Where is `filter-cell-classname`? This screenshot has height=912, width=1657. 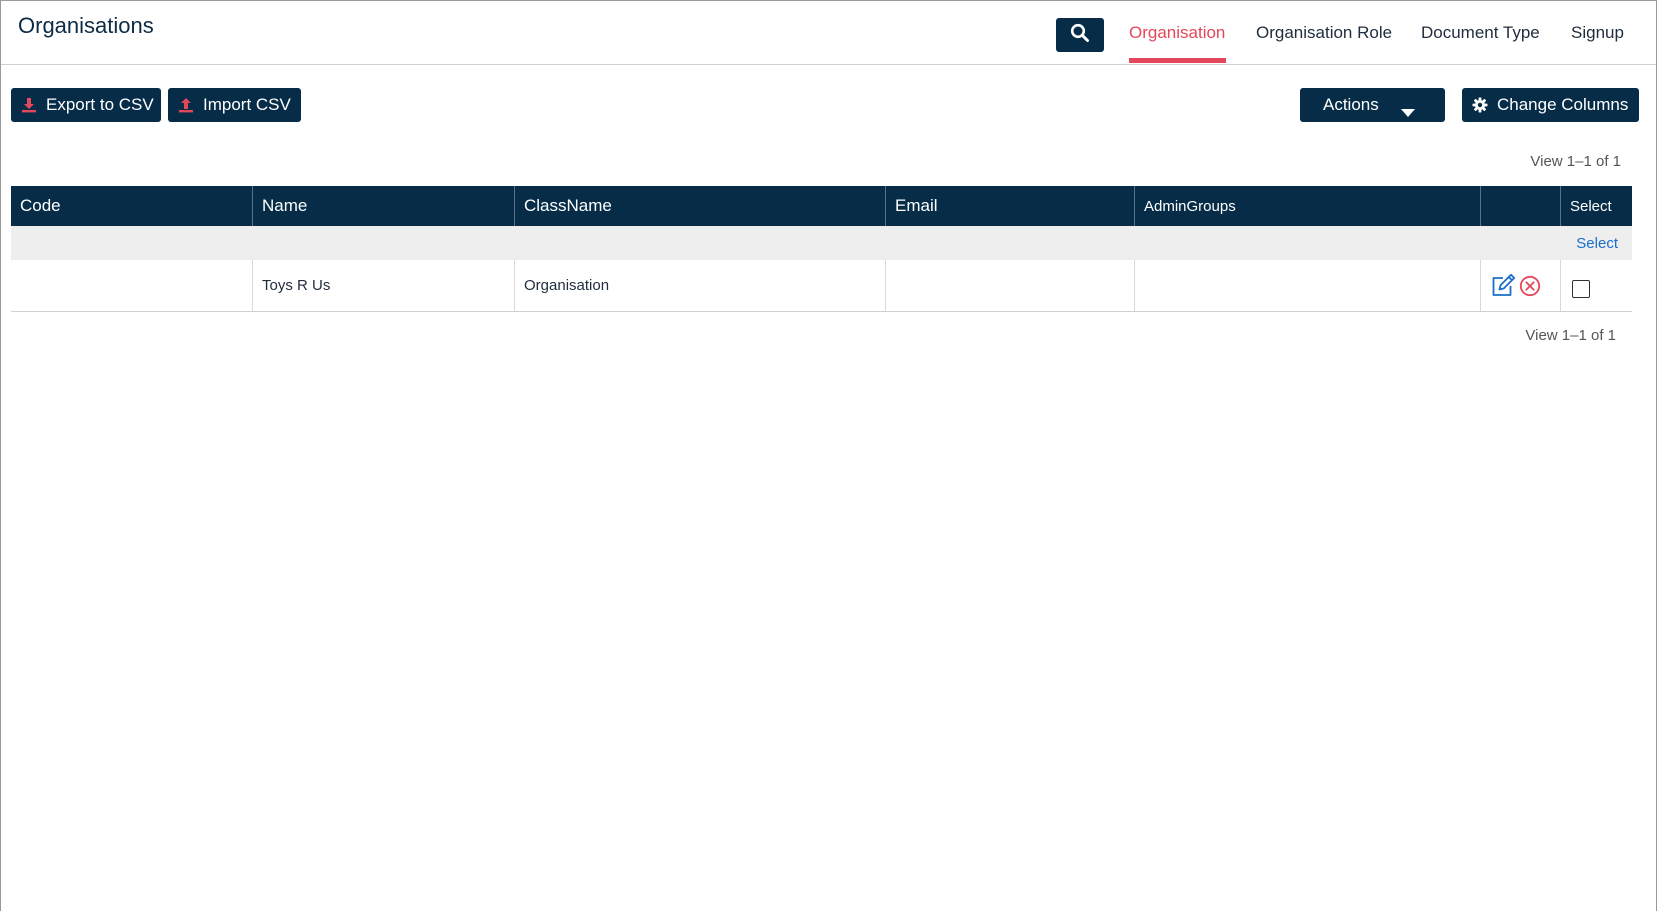
filter-cell-classname is located at coordinates (700, 243).